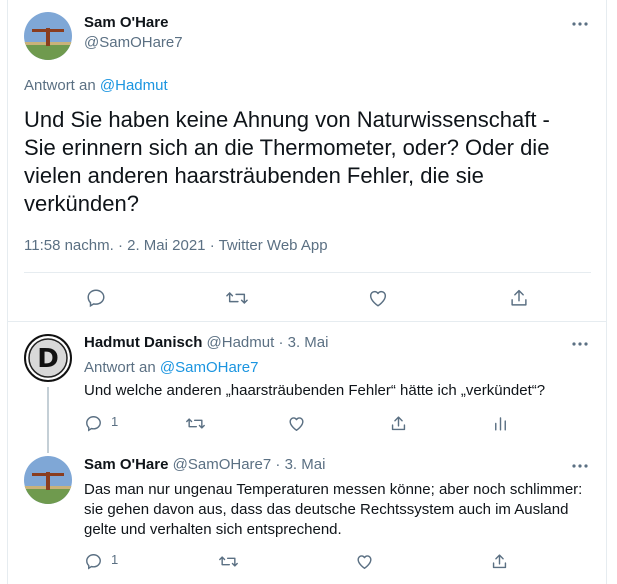 The width and height of the screenshot is (617, 584). I want to click on reply-context: Antwort an @SamOHare7, so click(171, 367).